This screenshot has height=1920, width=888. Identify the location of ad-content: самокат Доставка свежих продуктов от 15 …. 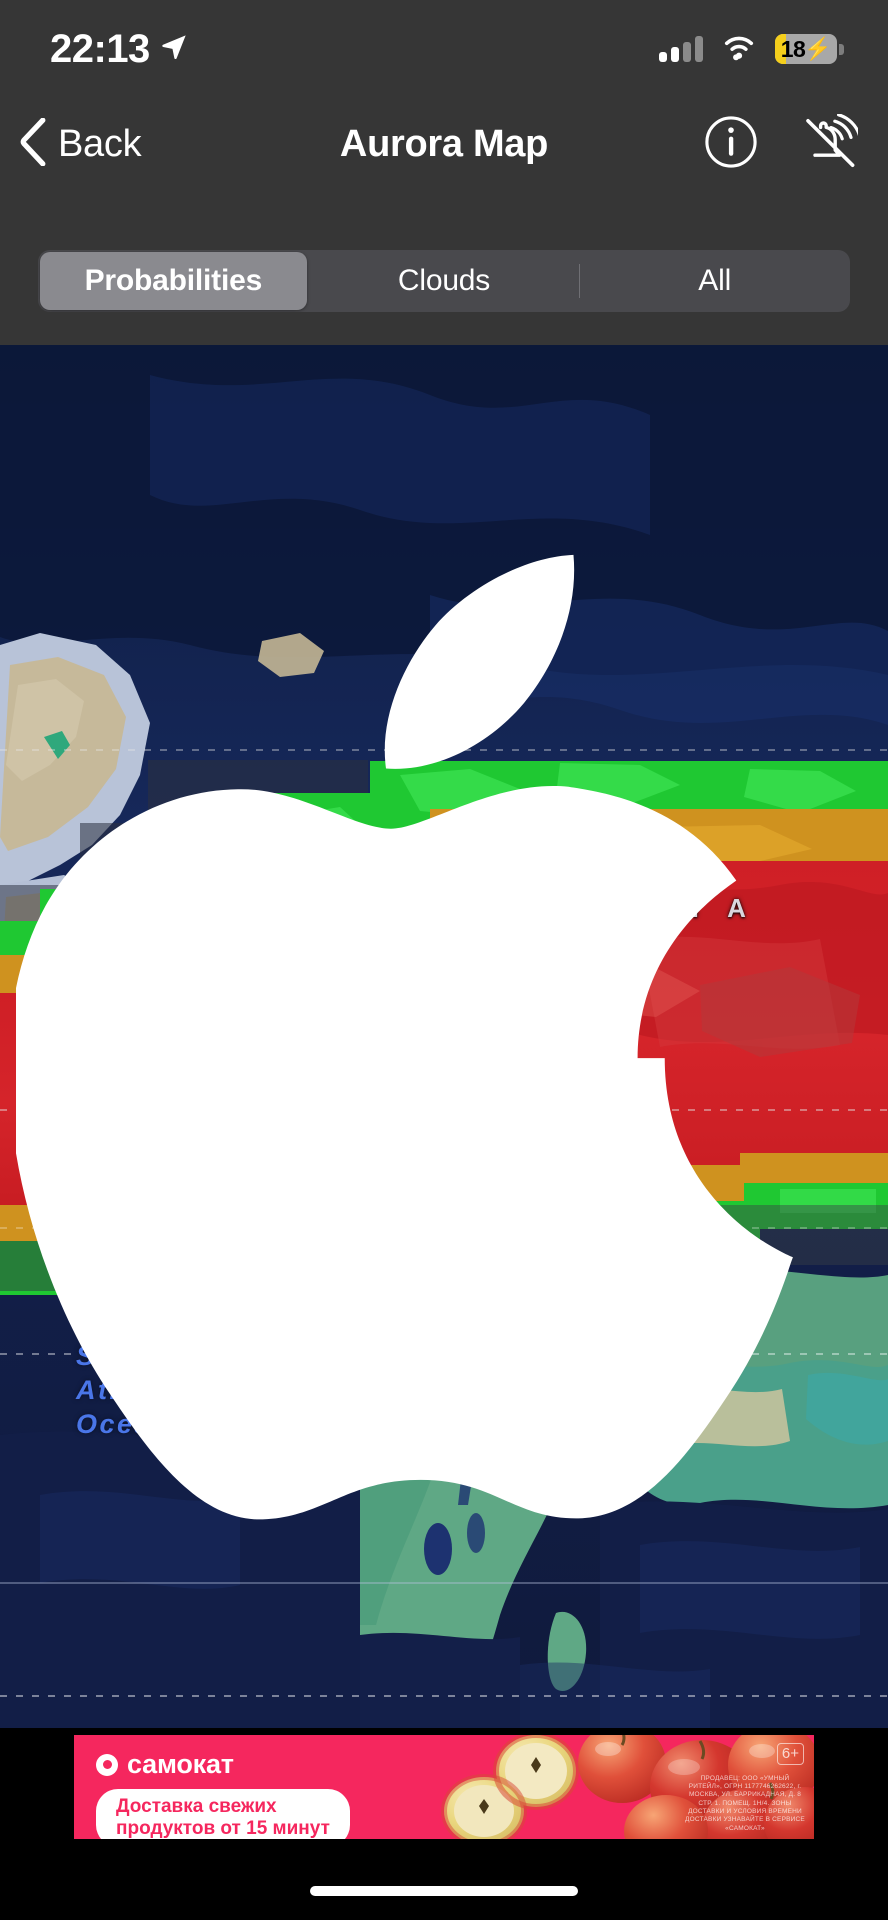
(223, 1794).